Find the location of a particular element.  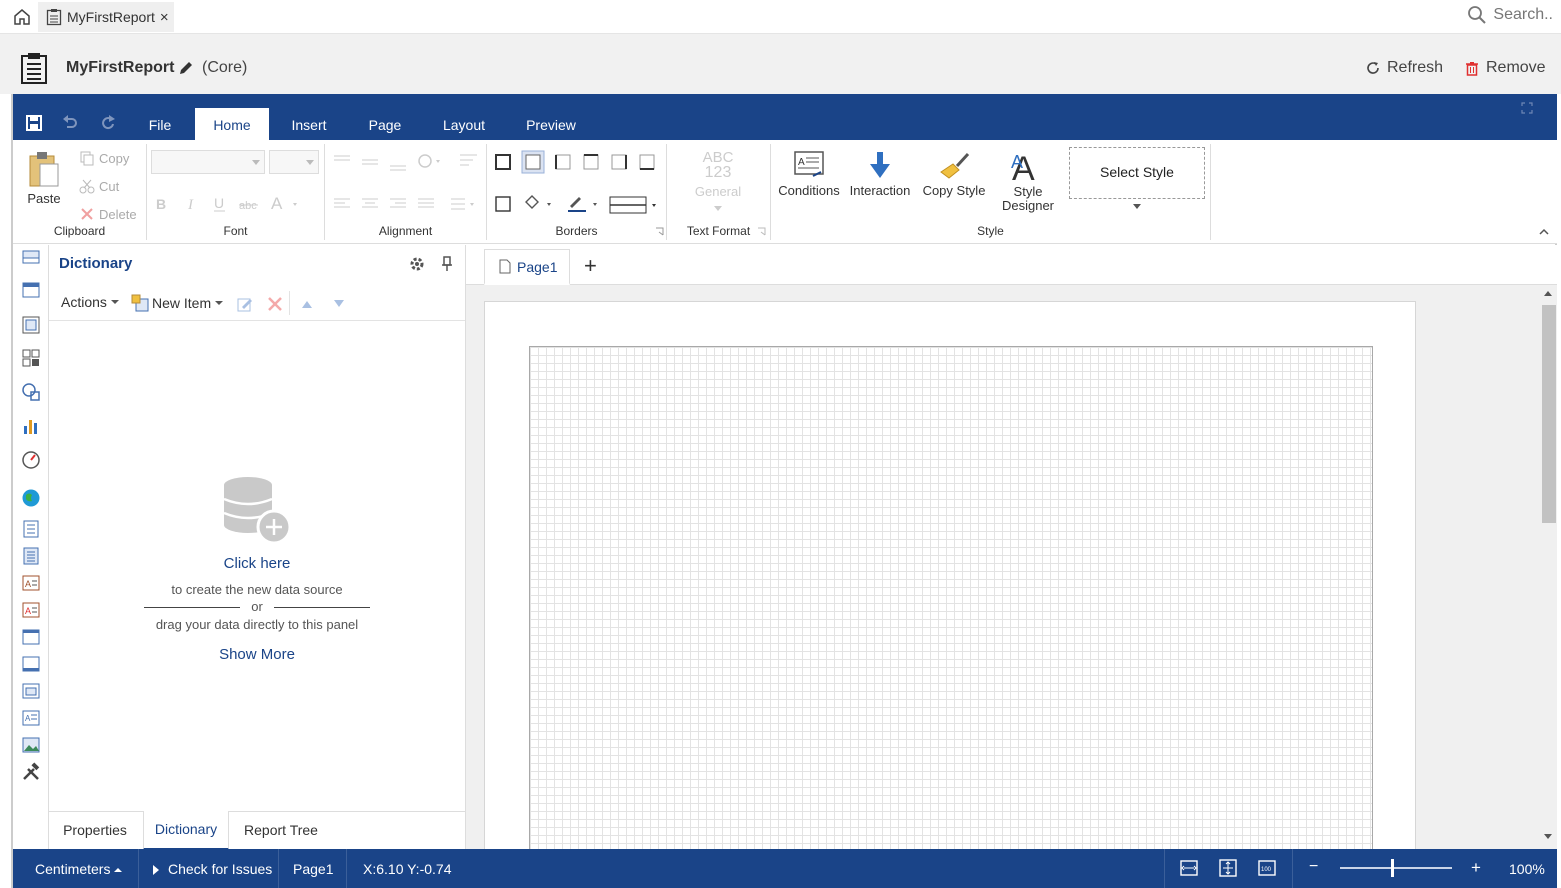

save-icon is located at coordinates (34, 123).